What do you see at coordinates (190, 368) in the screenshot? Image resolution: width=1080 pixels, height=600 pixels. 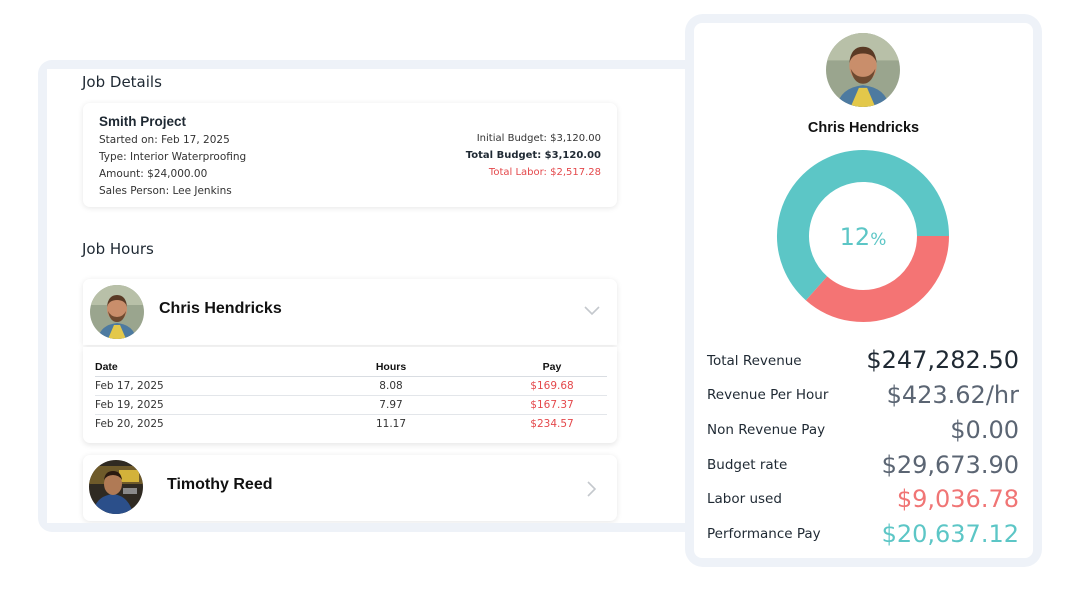 I see `column-header-date: Date` at bounding box center [190, 368].